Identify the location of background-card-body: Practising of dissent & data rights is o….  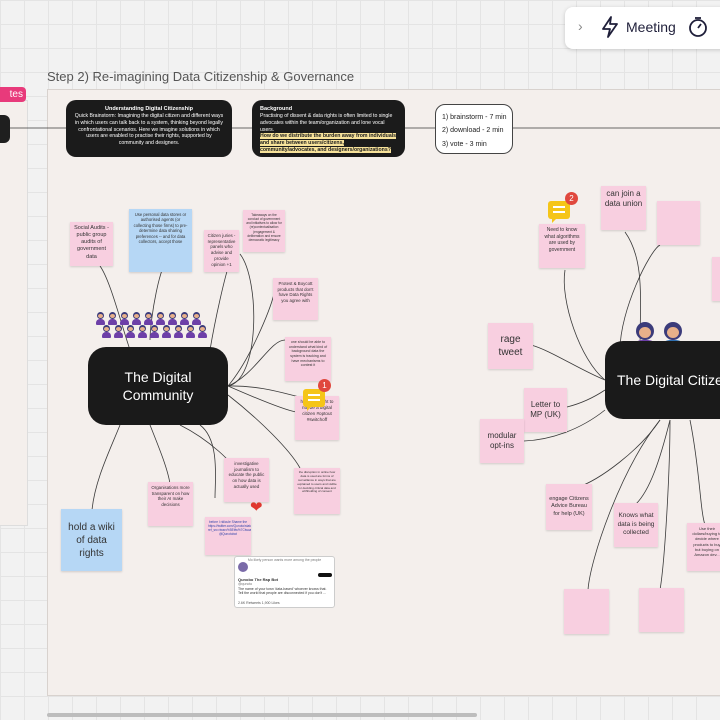
(326, 123).